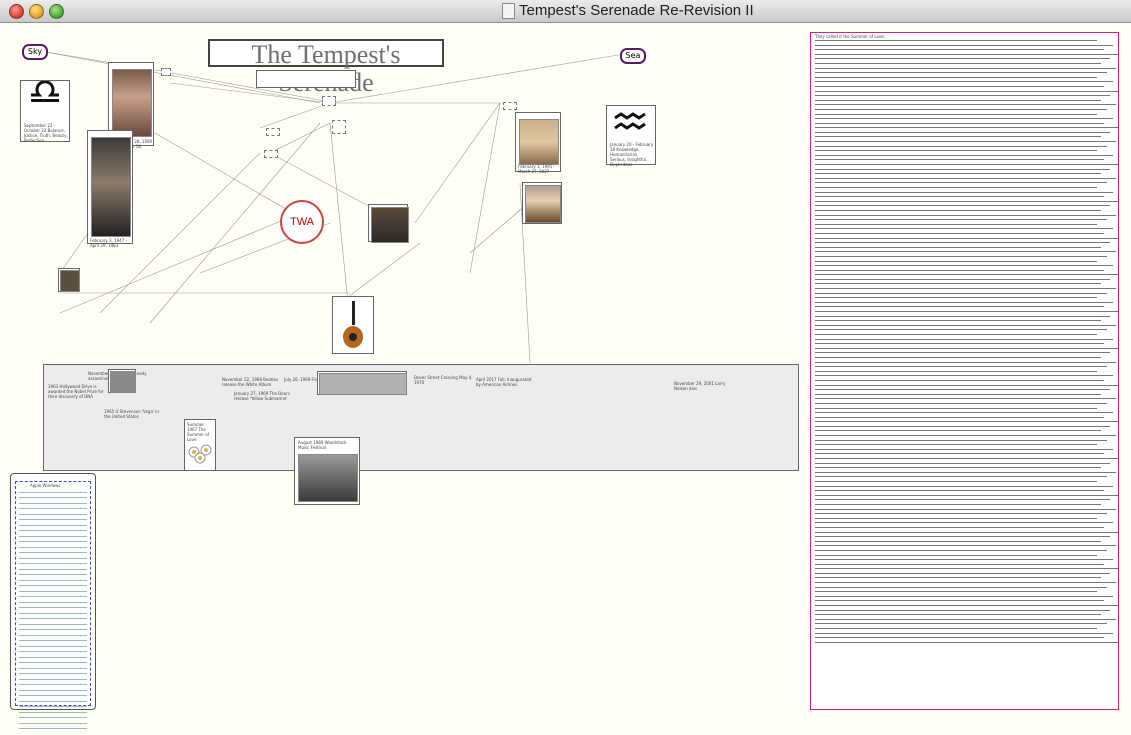 The image size is (1131, 735). I want to click on windows-list: Apple Windows, so click(53, 605).